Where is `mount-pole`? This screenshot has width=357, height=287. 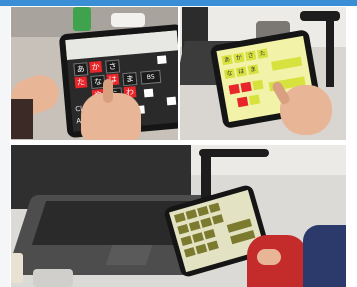
mount-pole is located at coordinates (330, 52).